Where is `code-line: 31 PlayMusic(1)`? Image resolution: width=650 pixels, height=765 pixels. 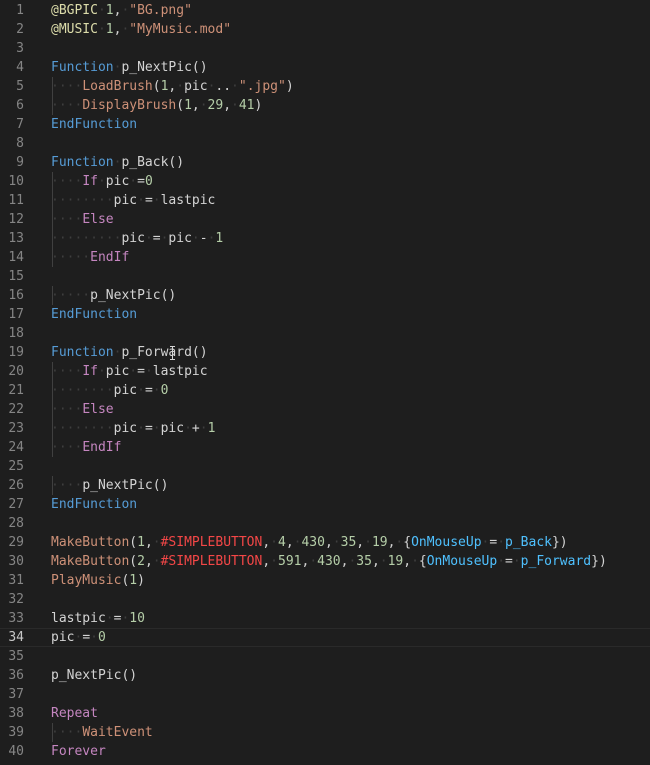 code-line: 31 PlayMusic(1) is located at coordinates (325, 580).